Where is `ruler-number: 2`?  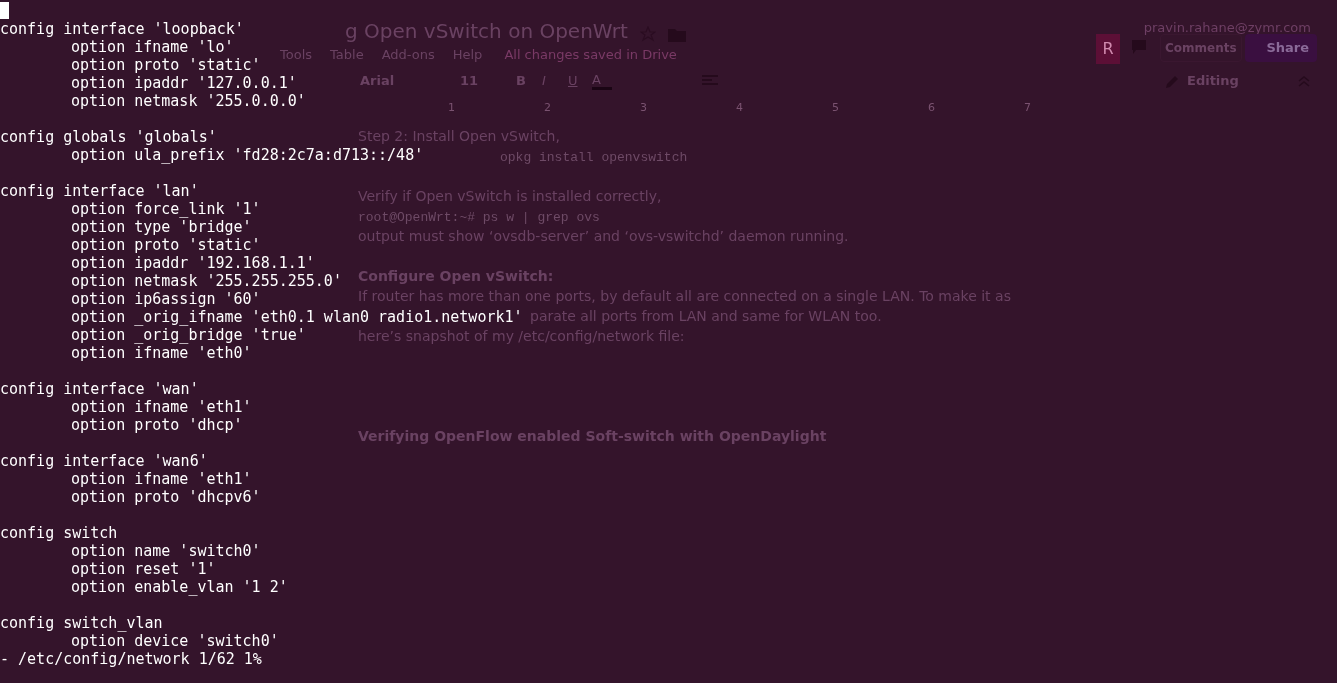 ruler-number: 2 is located at coordinates (548, 107).